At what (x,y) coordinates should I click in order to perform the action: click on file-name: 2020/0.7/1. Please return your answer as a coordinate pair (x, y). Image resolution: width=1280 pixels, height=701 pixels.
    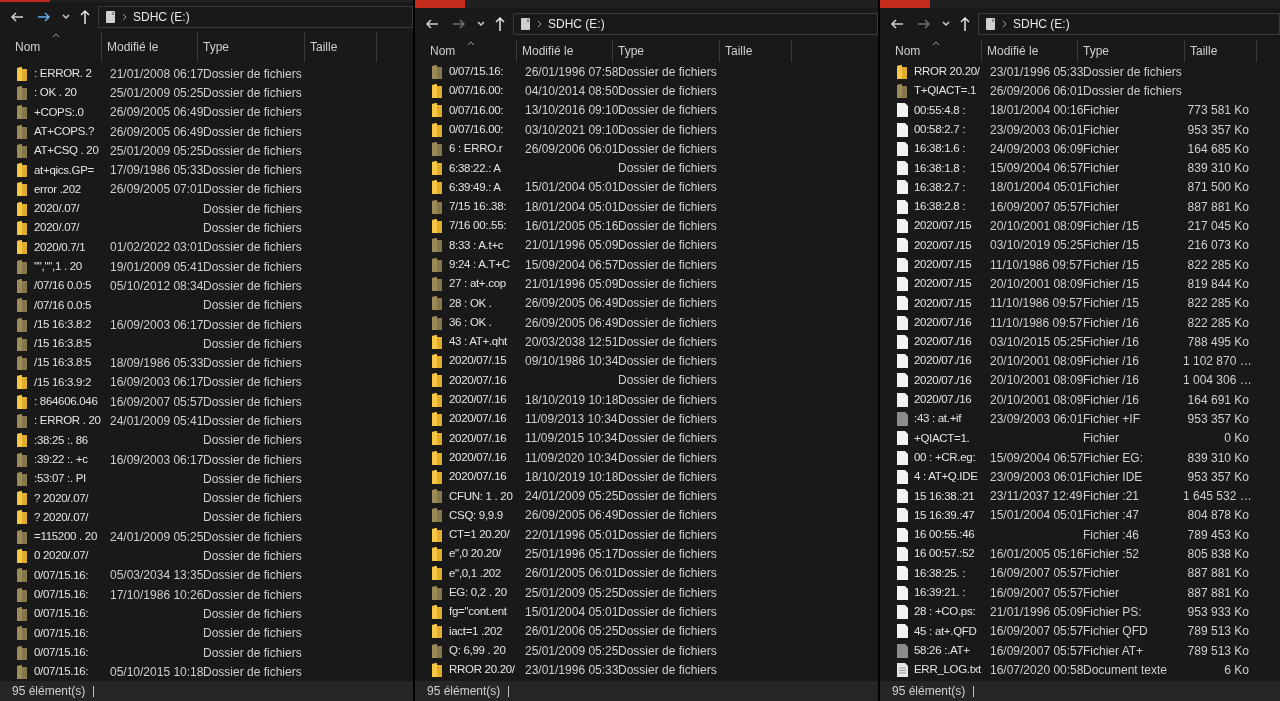
    Looking at the image, I should click on (71, 247).